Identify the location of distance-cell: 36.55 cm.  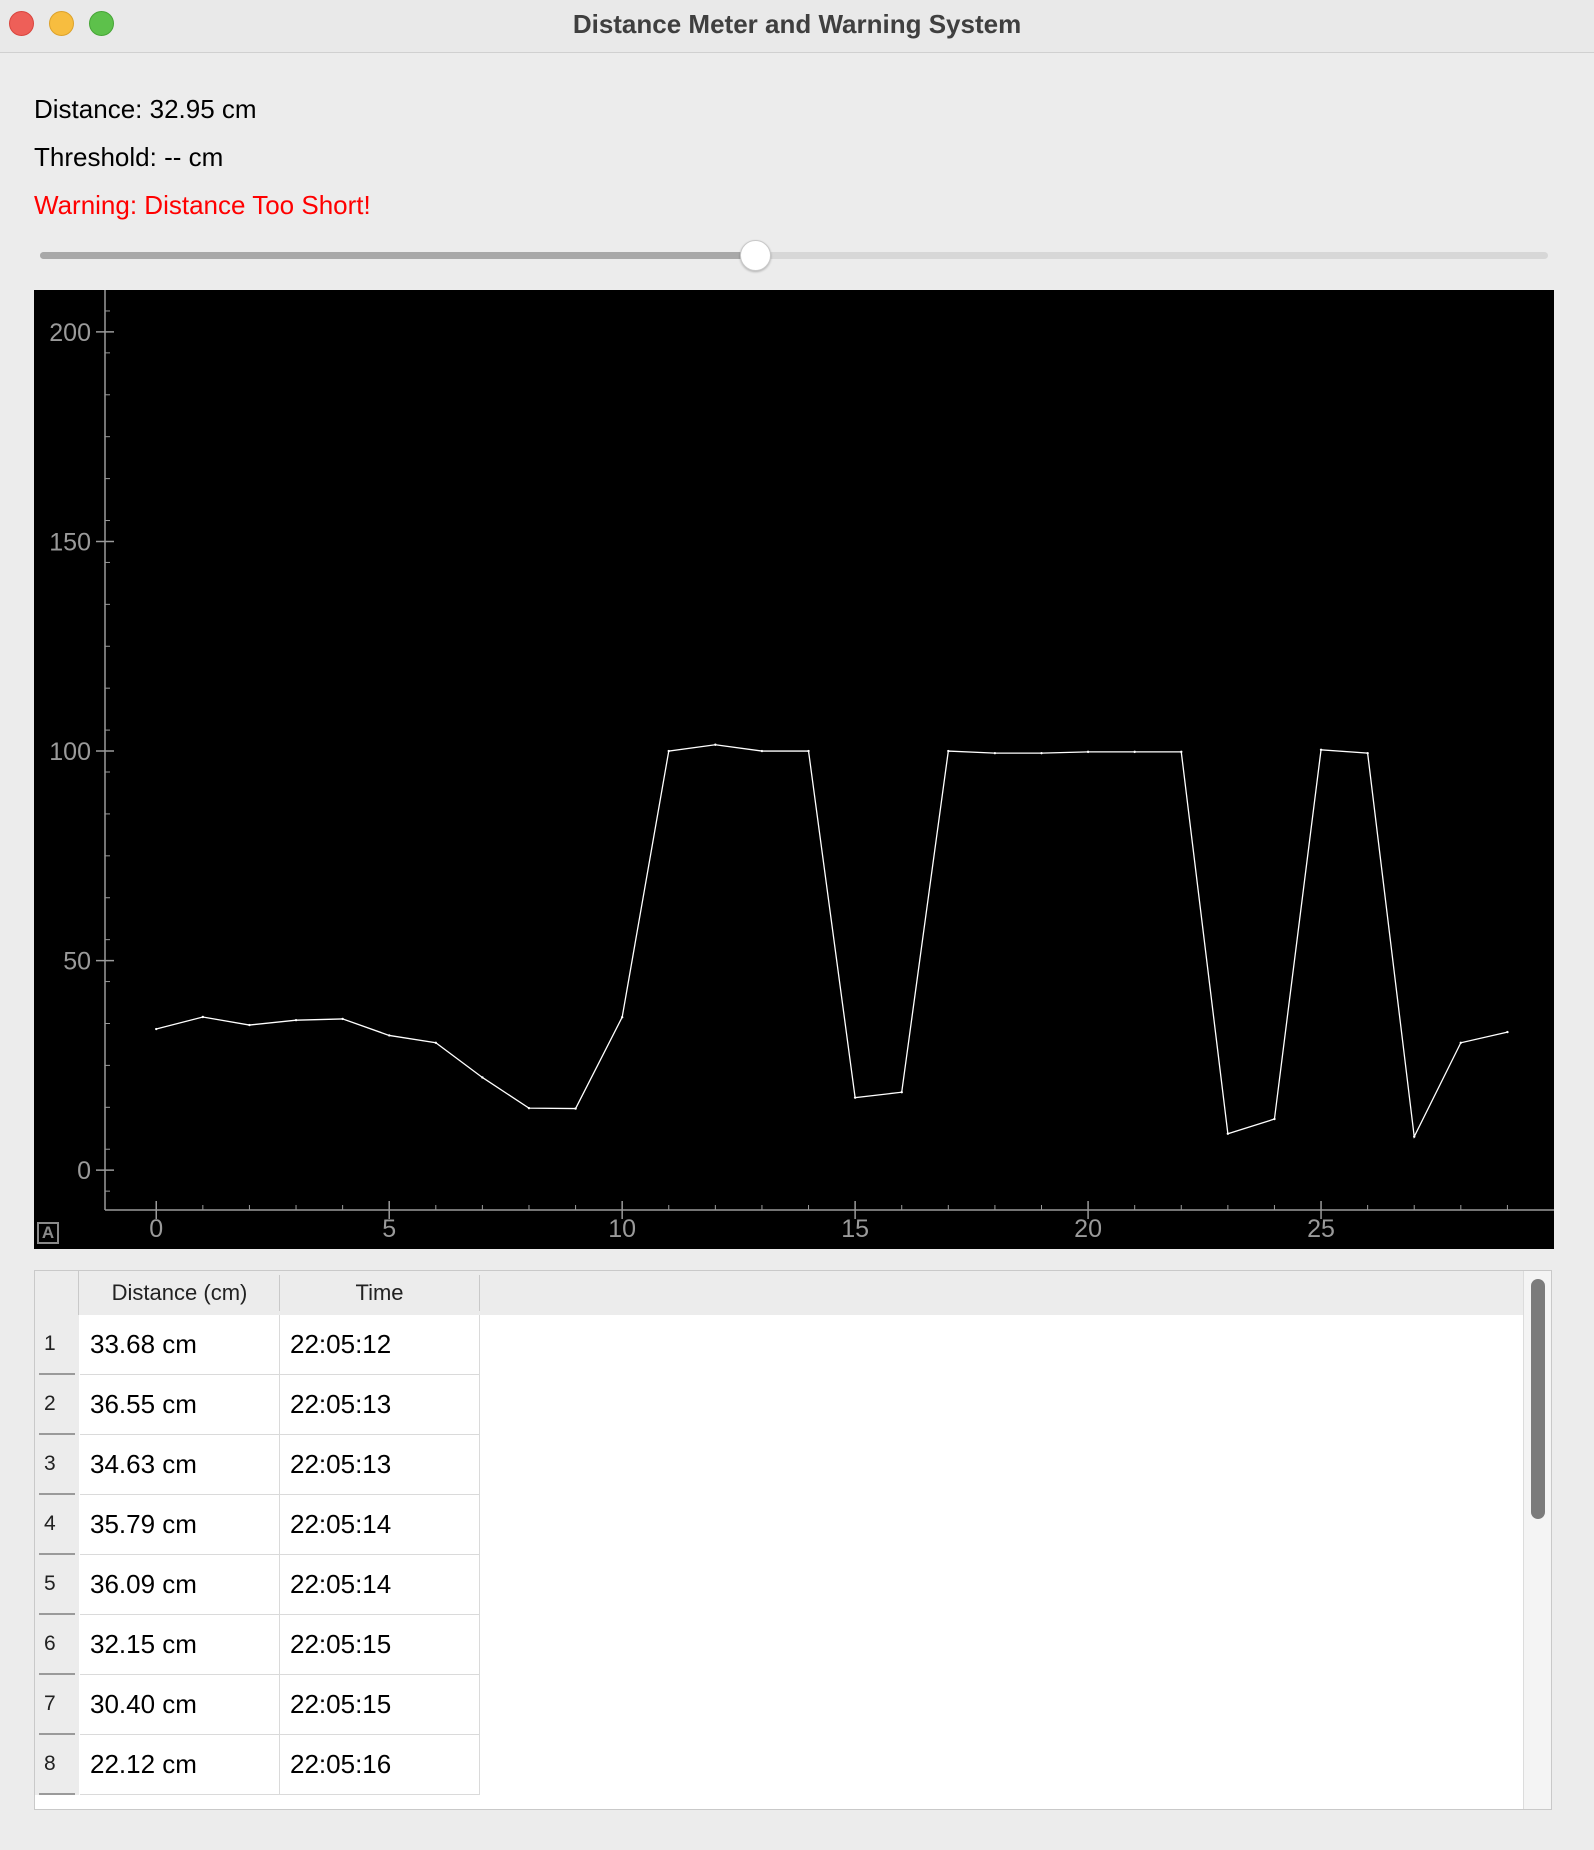
(180, 1405).